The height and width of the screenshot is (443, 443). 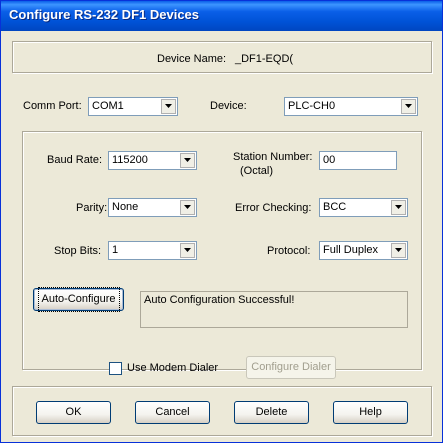 I want to click on protocol-label: Protocol:, so click(x=289, y=251).